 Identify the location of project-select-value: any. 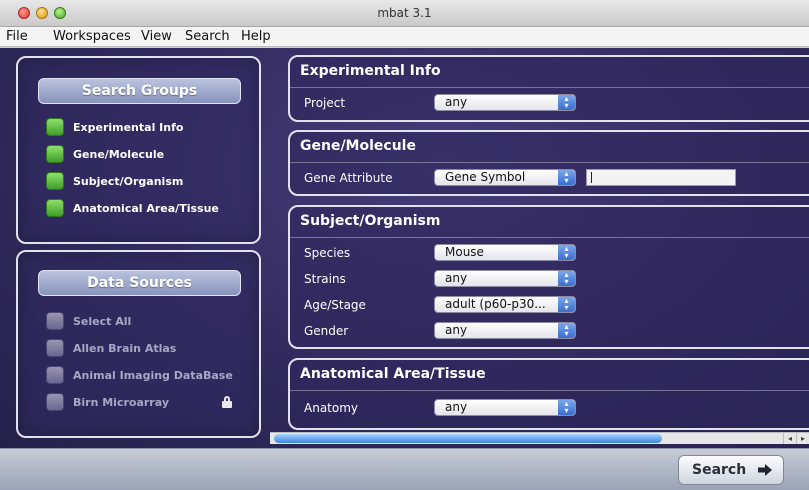
(456, 102).